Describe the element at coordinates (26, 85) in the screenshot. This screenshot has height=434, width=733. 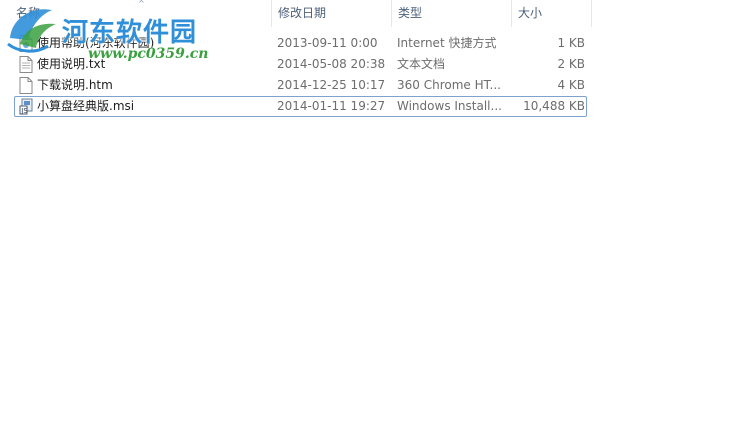
I see `htm-file-icon` at that location.